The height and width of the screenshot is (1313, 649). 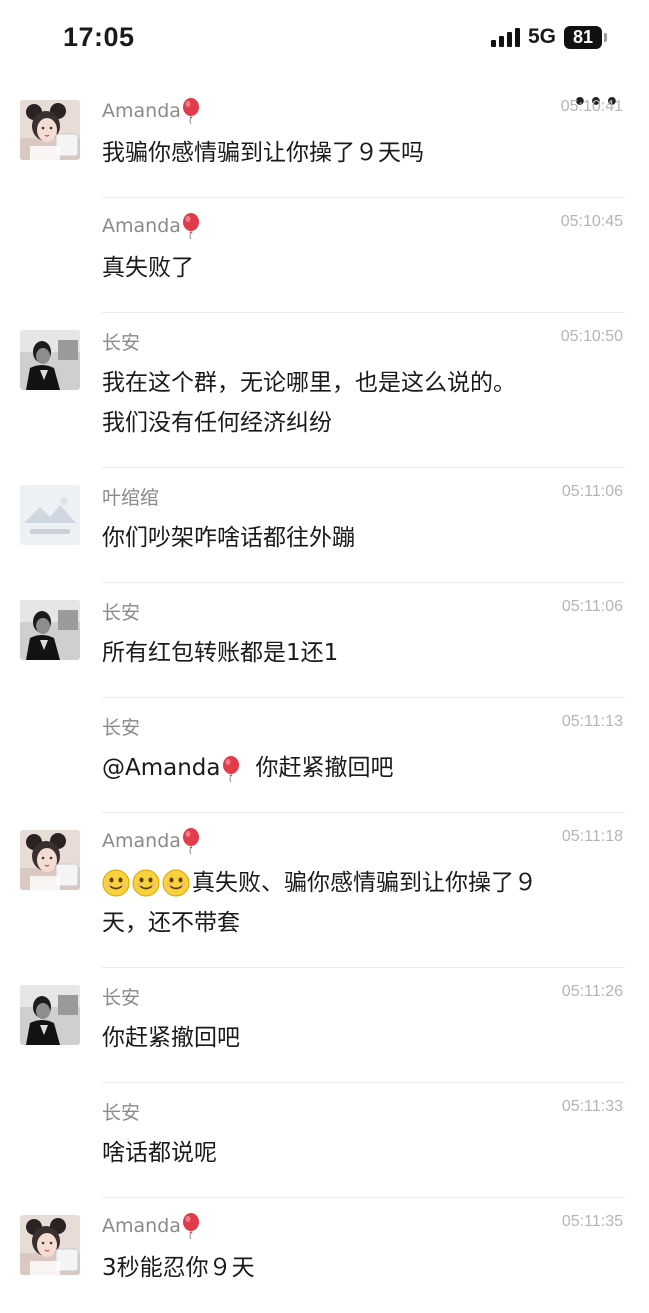 I want to click on sender-name-text: 叶绾绾, so click(x=131, y=498).